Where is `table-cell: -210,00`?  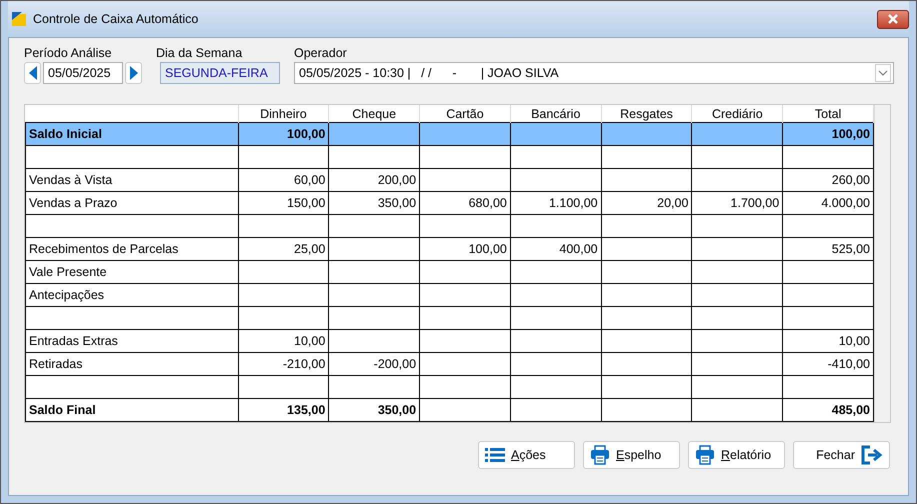
table-cell: -210,00 is located at coordinates (283, 364).